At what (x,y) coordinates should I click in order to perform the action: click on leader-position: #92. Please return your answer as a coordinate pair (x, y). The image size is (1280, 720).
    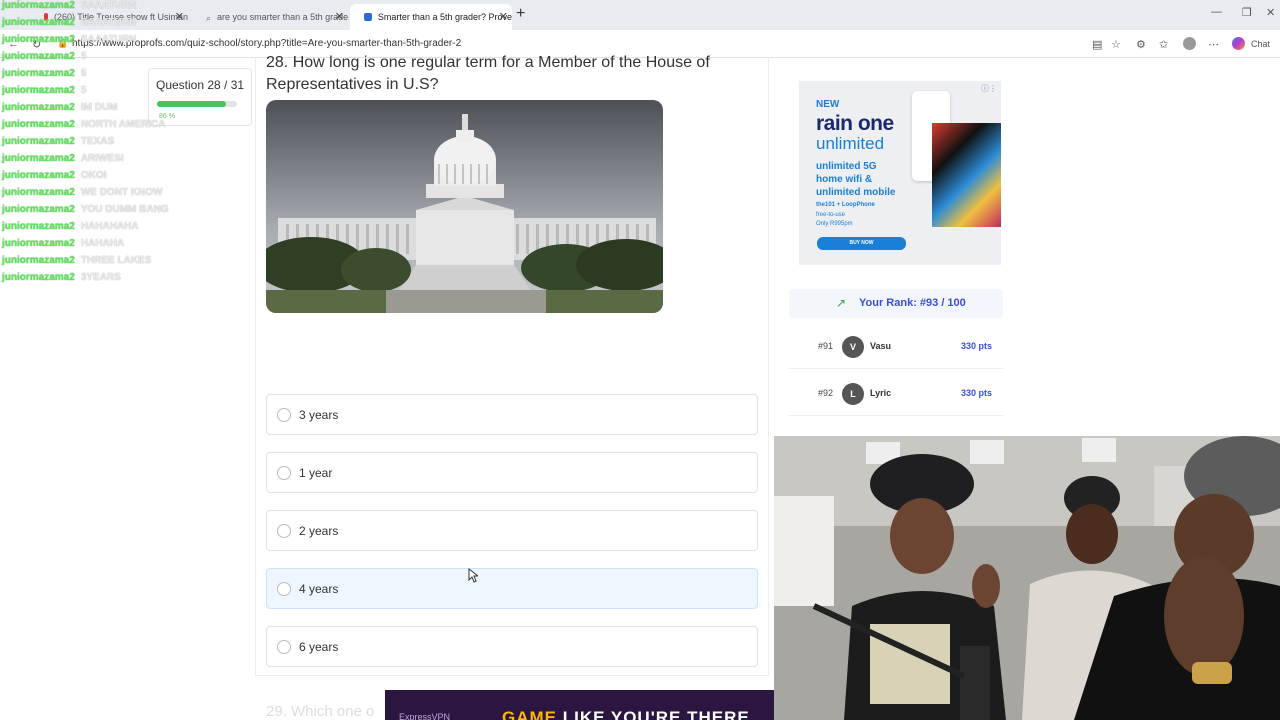
    Looking at the image, I should click on (826, 393).